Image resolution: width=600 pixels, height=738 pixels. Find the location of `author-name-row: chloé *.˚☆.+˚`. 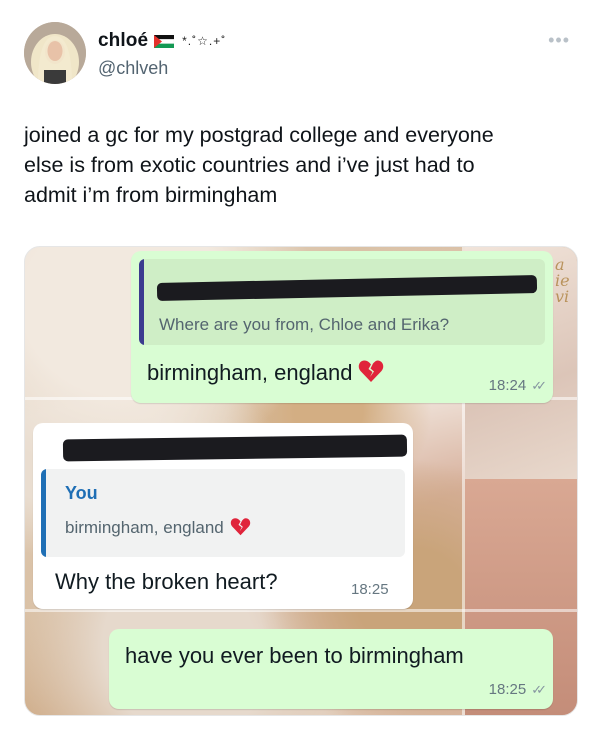

author-name-row: chloé *.˚☆.+˚ is located at coordinates (162, 41).